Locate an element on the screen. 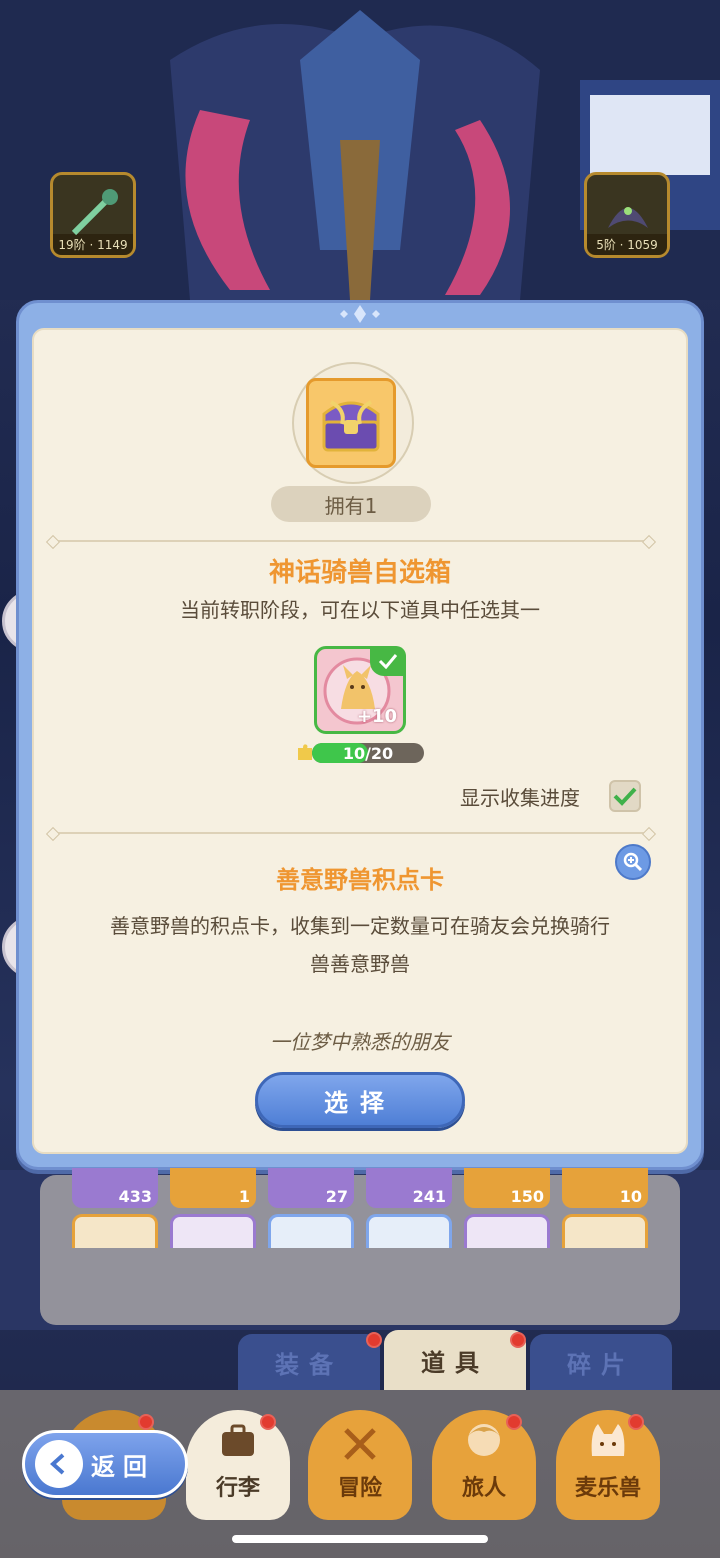 Image resolution: width=720 pixels, height=1558 pixels. show-progress-checkbox is located at coordinates (625, 796).